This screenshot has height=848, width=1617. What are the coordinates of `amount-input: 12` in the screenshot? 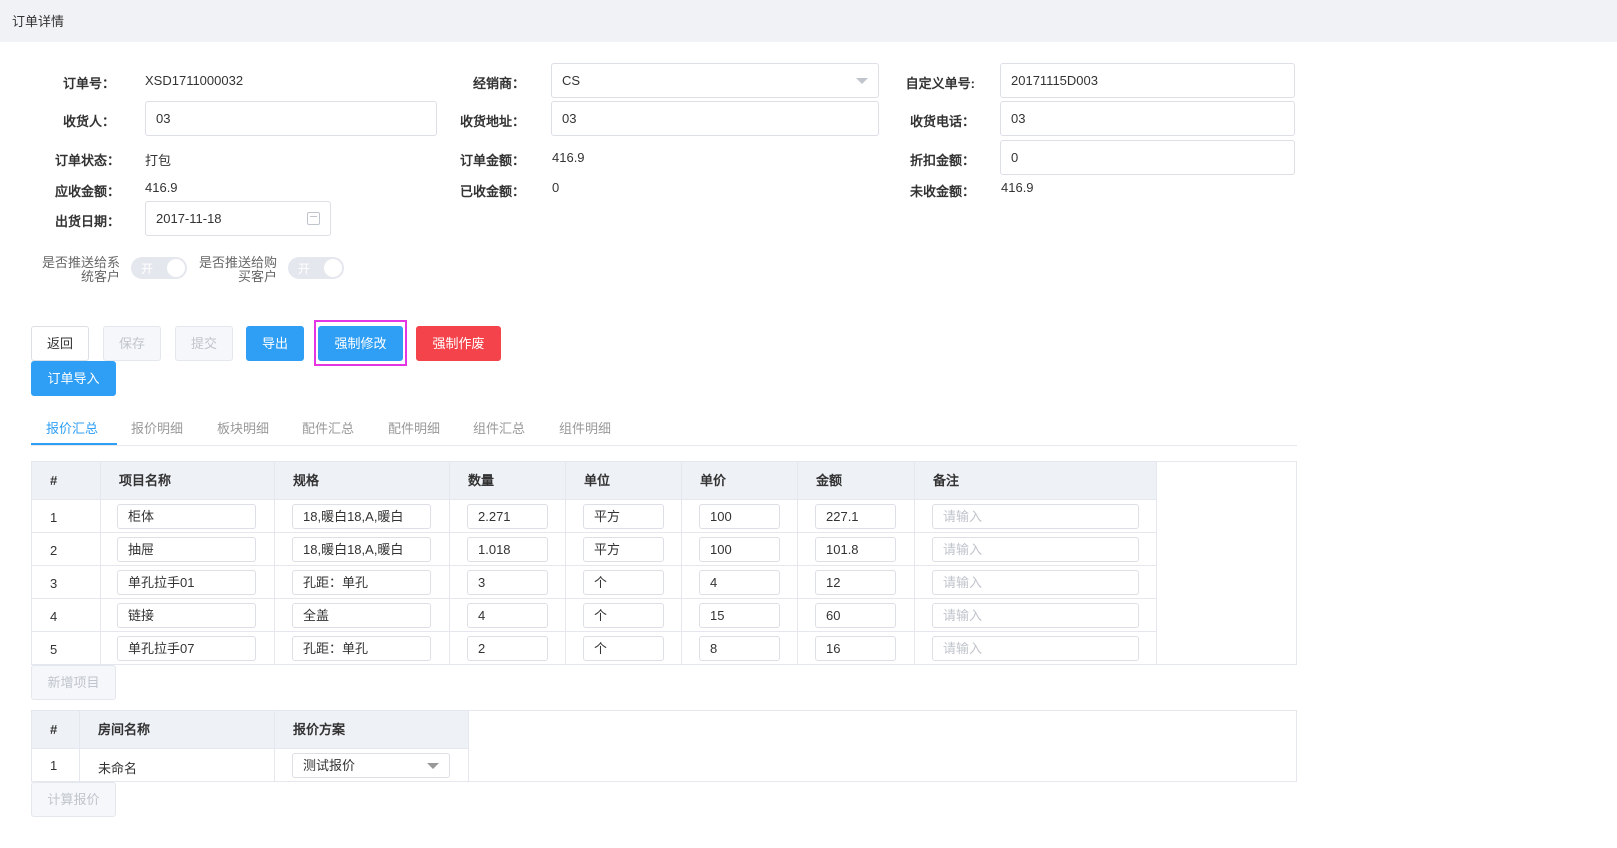 It's located at (855, 582).